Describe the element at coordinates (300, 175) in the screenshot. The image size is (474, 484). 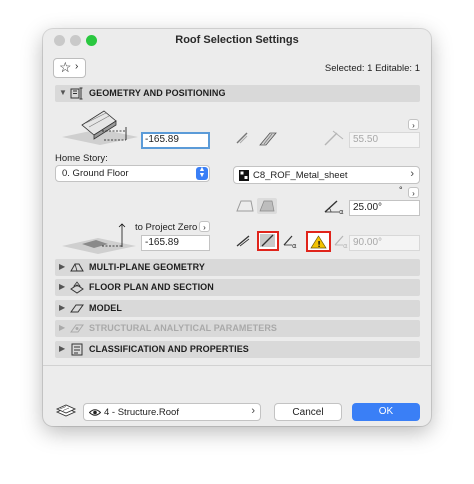
I see `building-material-value: C8_ROF_Metal_sheet` at that location.